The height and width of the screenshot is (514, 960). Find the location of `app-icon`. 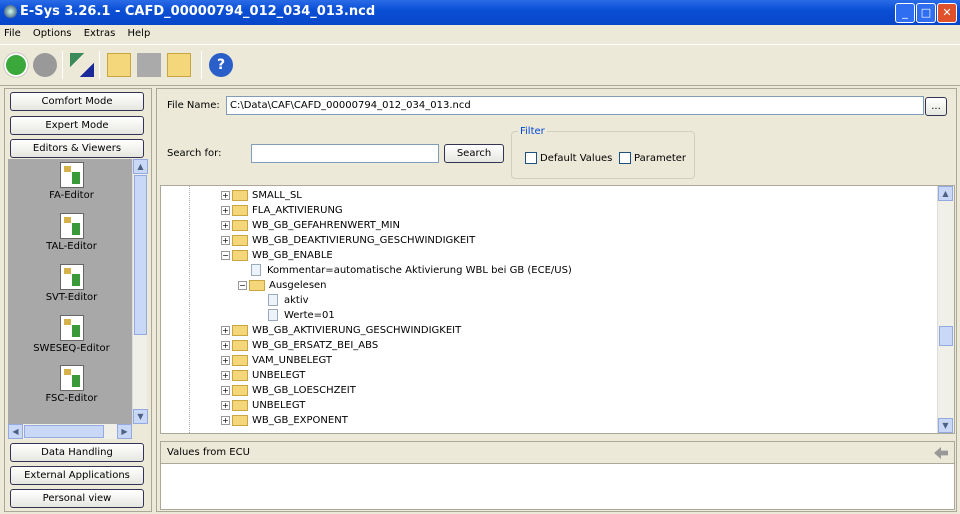

app-icon is located at coordinates (10, 11).